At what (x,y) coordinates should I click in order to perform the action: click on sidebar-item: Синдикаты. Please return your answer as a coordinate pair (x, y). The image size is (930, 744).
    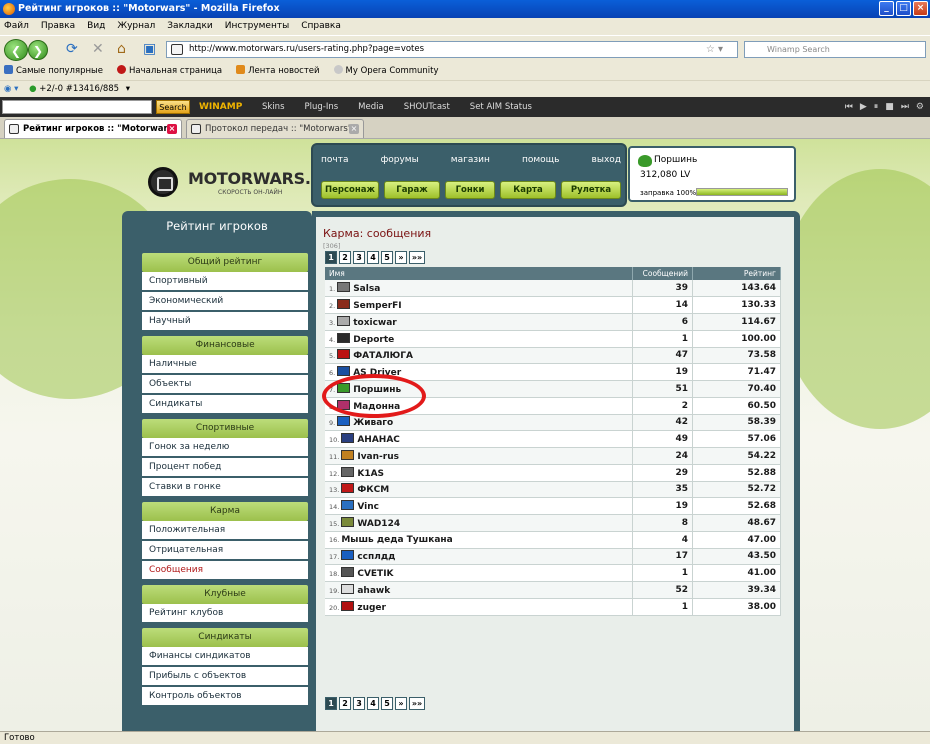
    Looking at the image, I should click on (225, 405).